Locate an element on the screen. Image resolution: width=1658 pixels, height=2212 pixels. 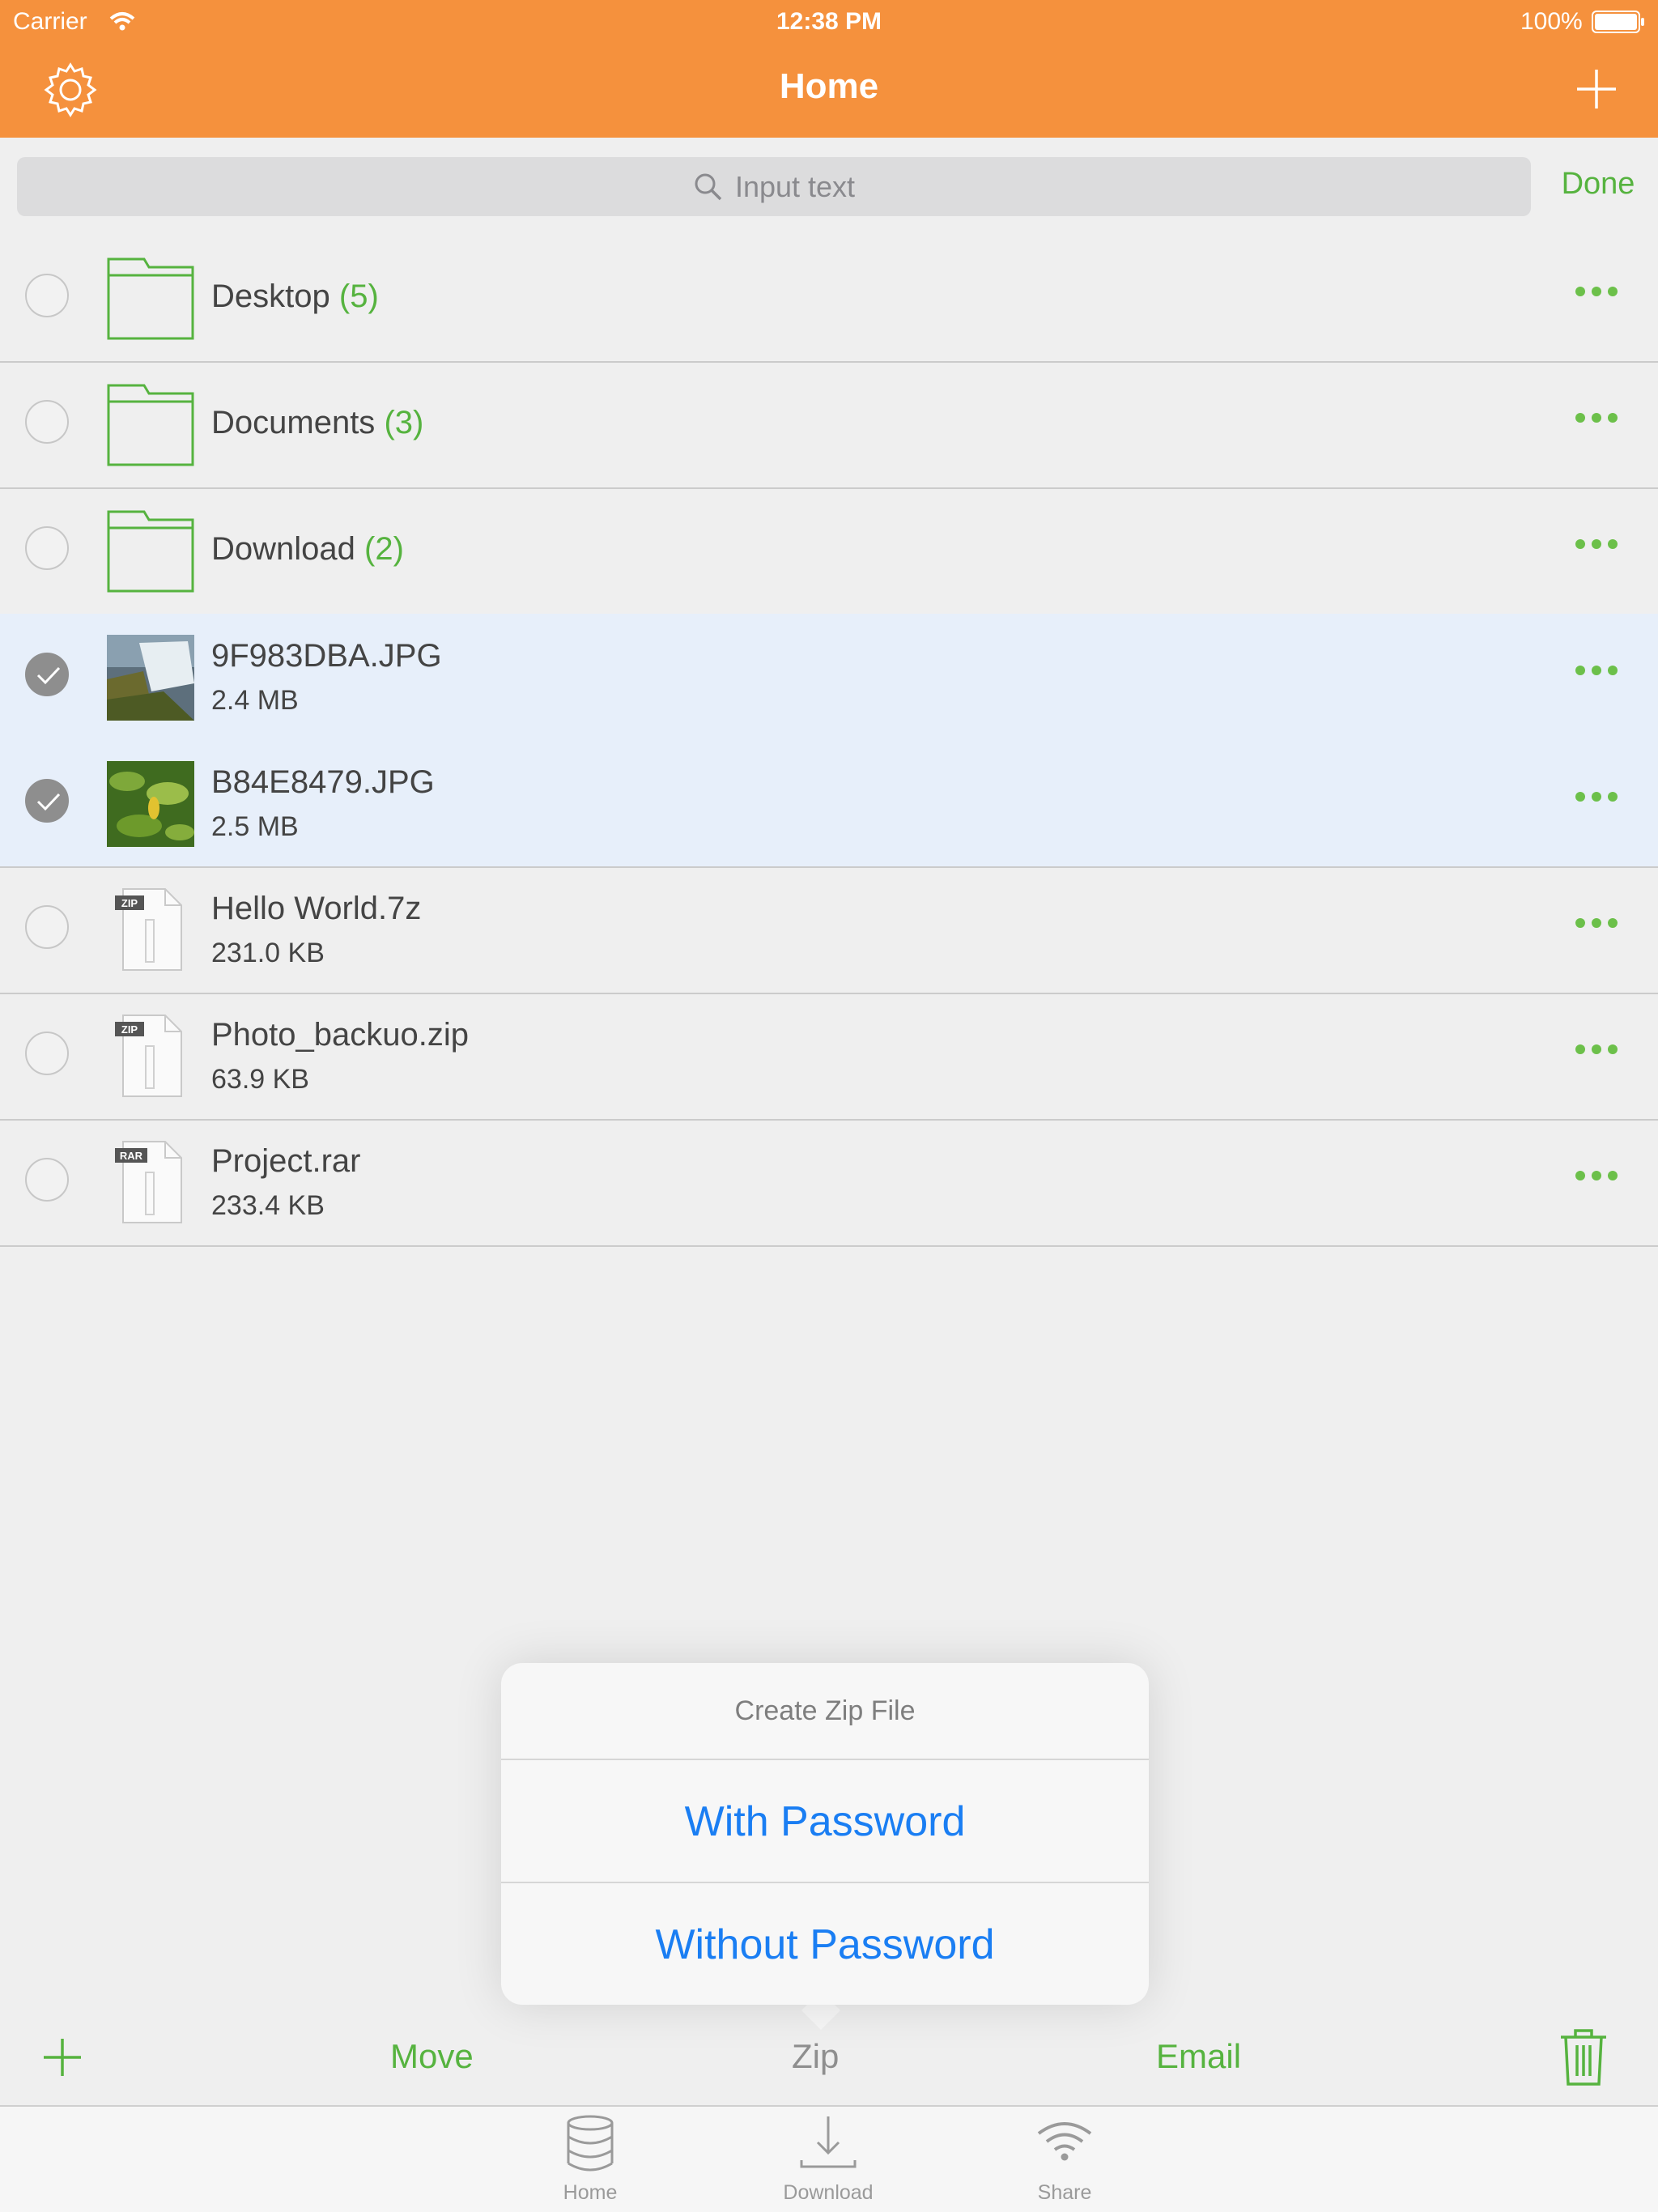
file-name: B84E8479.JPG is located at coordinates (323, 782).